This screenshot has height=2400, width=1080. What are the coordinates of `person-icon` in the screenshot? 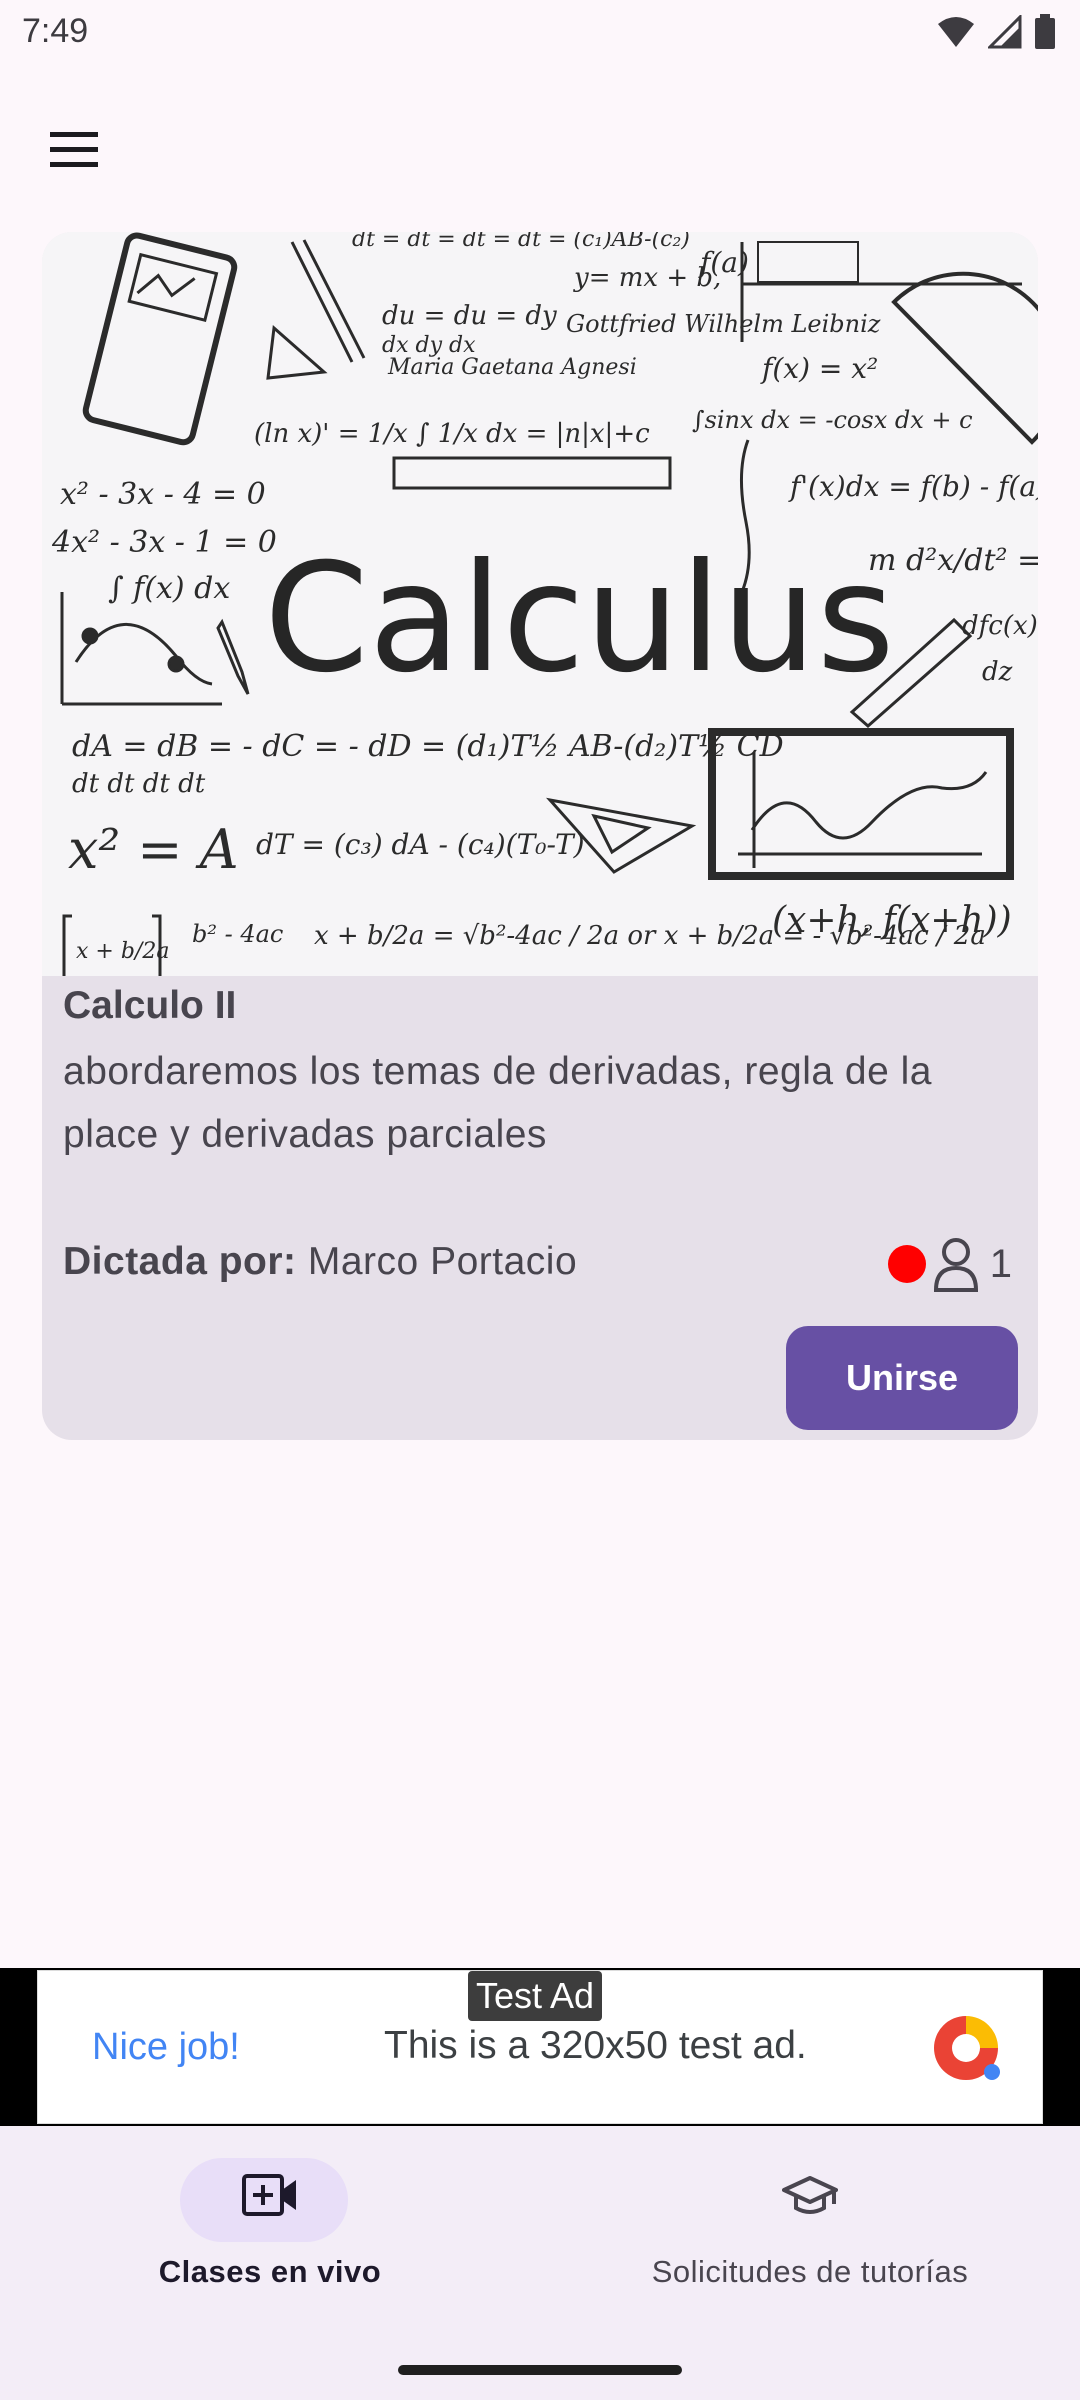 It's located at (955, 1265).